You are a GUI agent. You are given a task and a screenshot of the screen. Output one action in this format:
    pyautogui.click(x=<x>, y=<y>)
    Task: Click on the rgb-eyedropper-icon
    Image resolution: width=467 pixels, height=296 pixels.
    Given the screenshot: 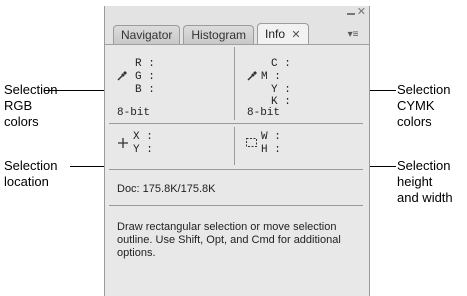 What is the action you would take?
    pyautogui.click(x=123, y=76)
    